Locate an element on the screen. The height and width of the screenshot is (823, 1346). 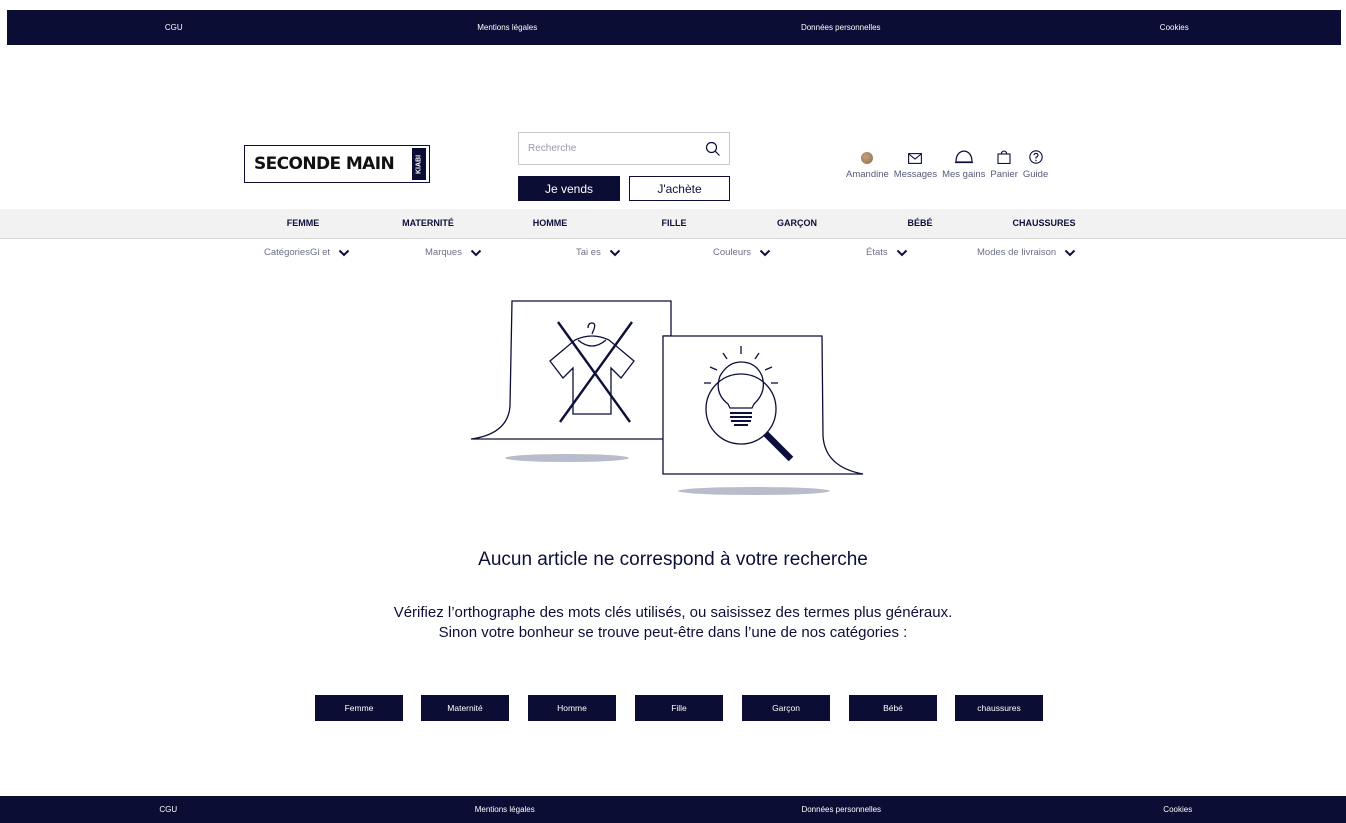
category-button-garcon: Garçon is located at coordinates (786, 708).